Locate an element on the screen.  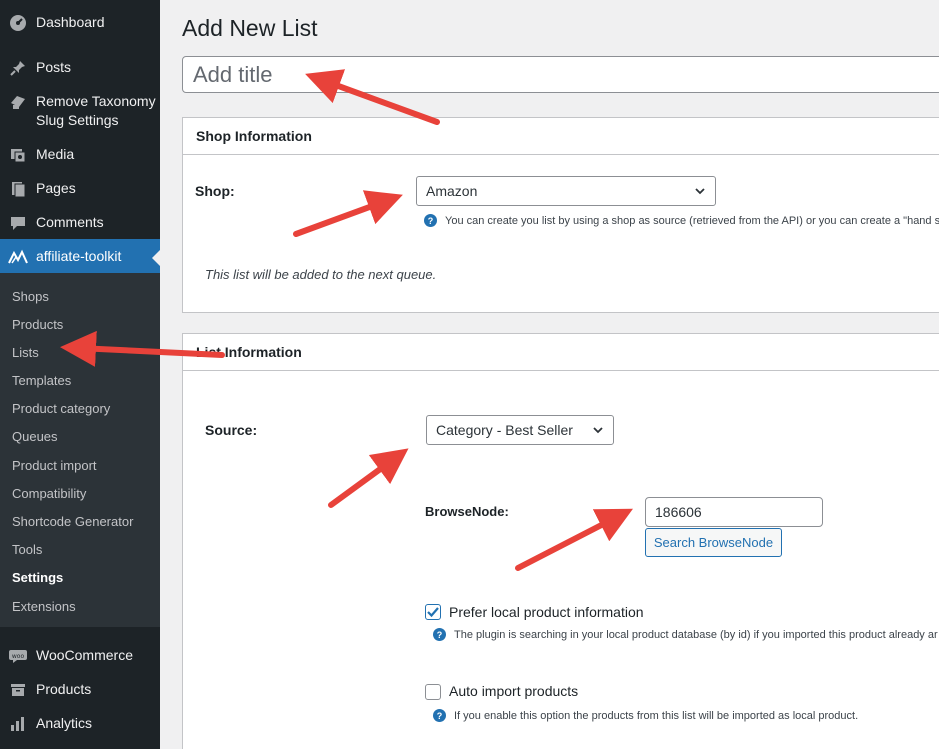
sidebar-item-woocommerce: woo WooCommerce is located at coordinates (80, 656).